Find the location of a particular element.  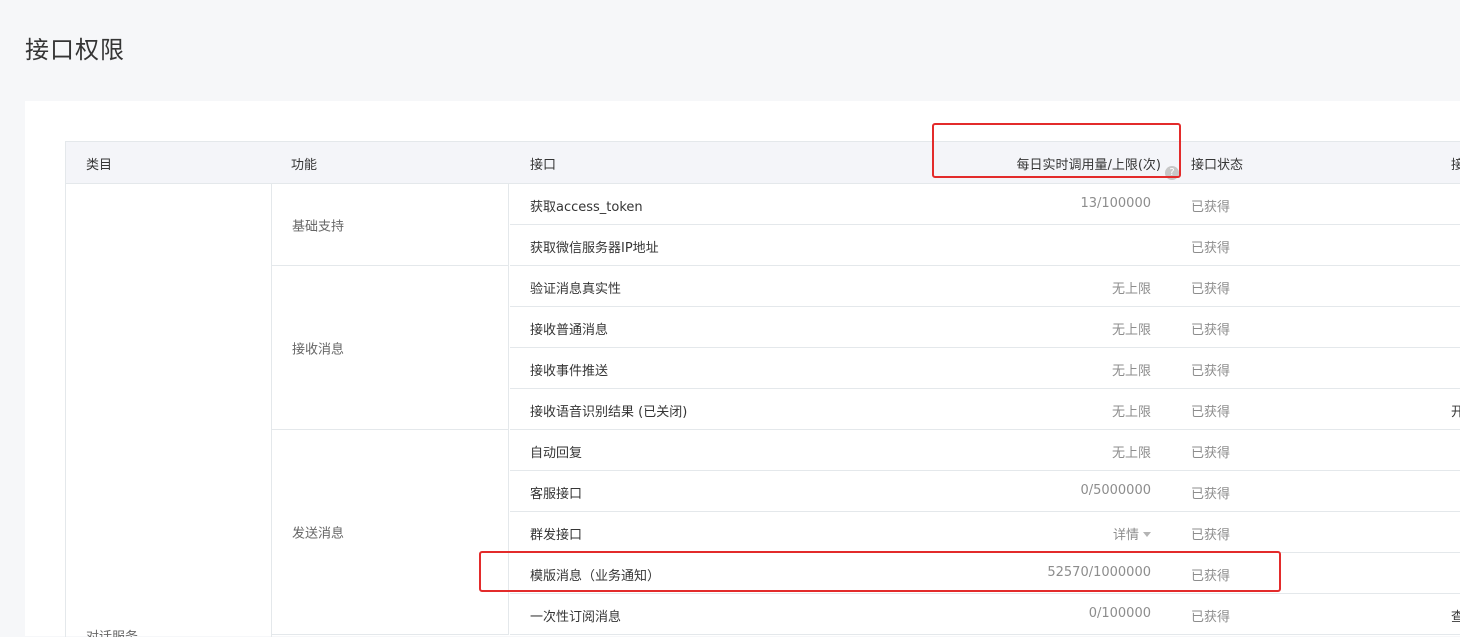

highlight-box-limit-header is located at coordinates (1056, 150).